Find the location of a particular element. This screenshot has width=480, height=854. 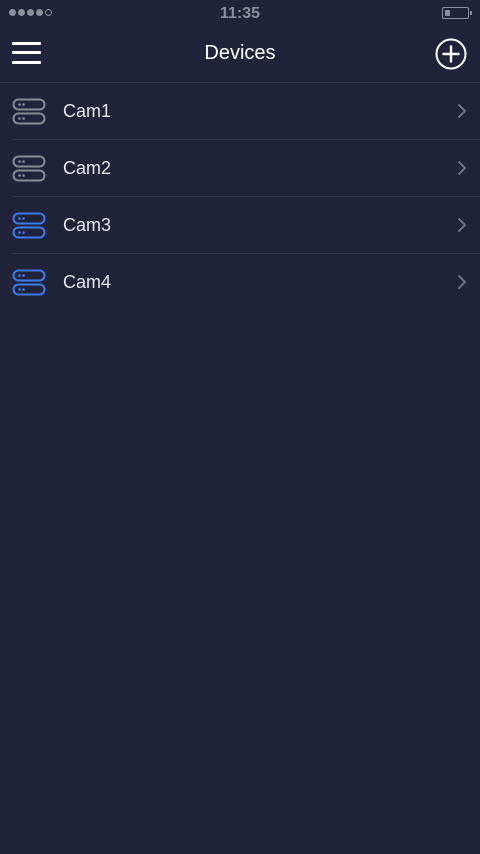

battery-level is located at coordinates (448, 13).